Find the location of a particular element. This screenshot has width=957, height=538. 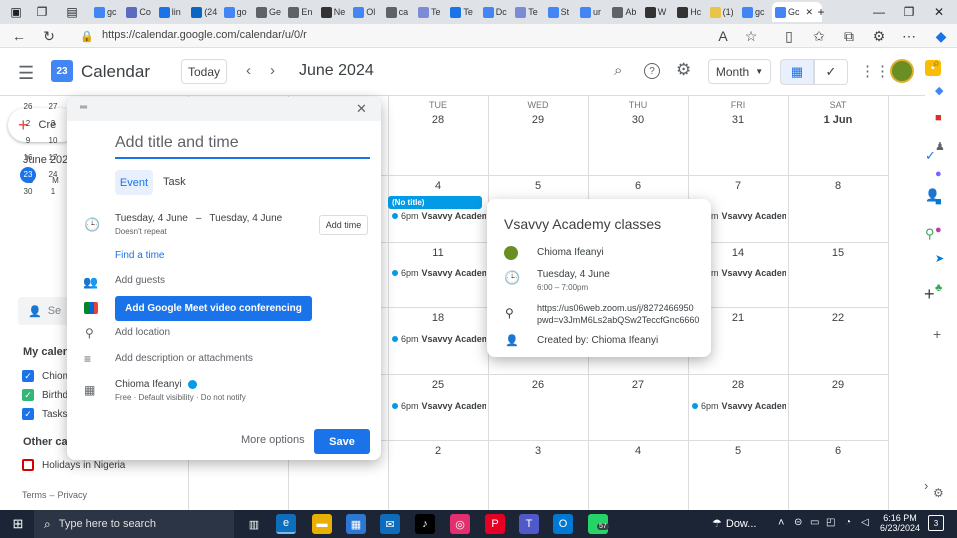

mini-calendar-day: 2 is located at coordinates (28, 123).